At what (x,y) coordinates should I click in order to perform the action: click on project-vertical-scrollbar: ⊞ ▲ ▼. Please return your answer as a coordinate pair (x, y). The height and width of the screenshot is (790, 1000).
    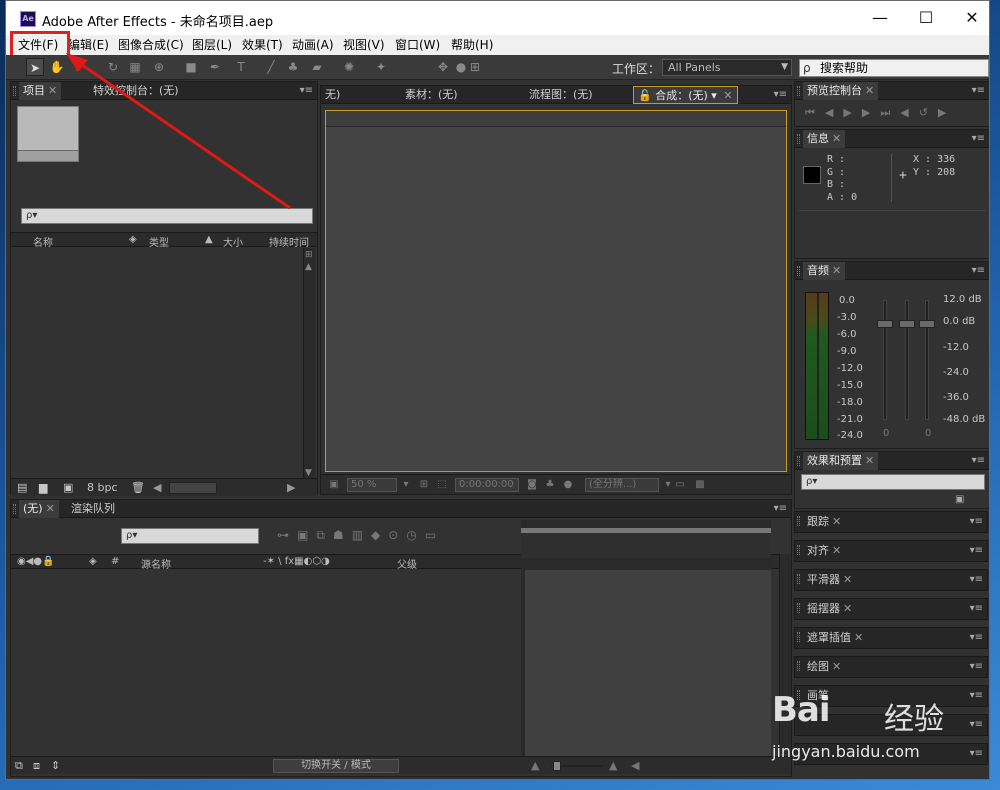
    Looking at the image, I should click on (309, 364).